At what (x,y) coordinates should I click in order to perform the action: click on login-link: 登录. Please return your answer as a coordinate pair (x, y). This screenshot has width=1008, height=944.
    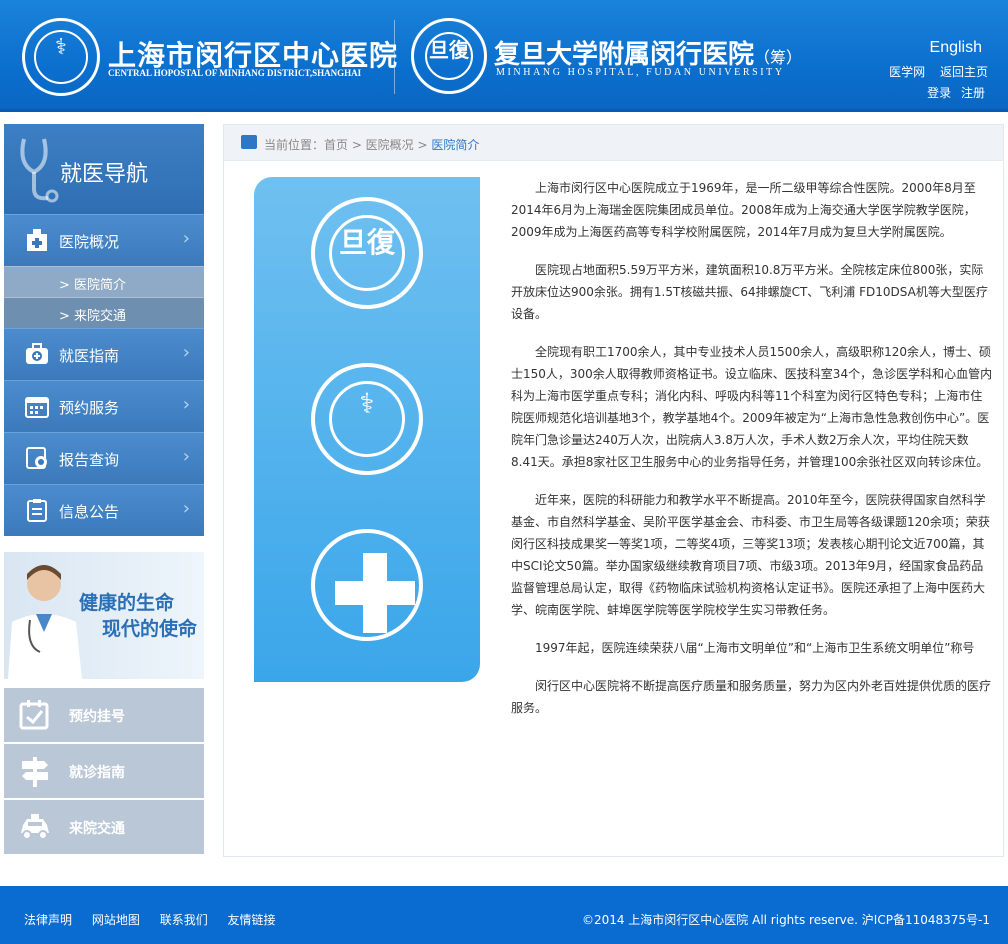
    Looking at the image, I should click on (939, 93).